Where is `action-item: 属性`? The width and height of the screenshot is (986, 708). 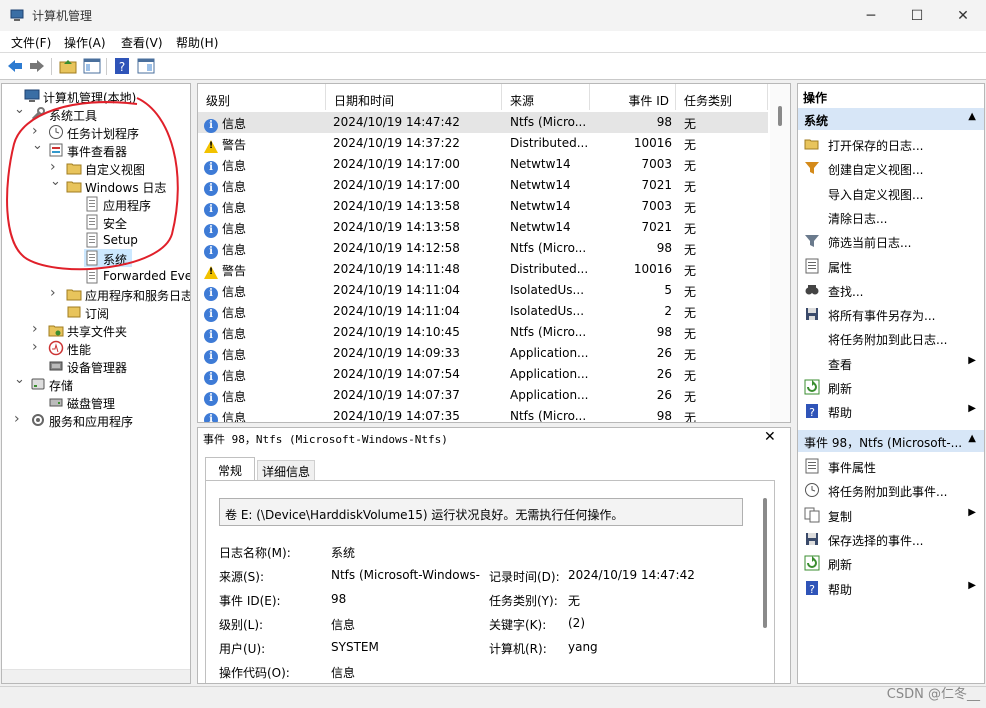
action-item: 属性 is located at coordinates (891, 266).